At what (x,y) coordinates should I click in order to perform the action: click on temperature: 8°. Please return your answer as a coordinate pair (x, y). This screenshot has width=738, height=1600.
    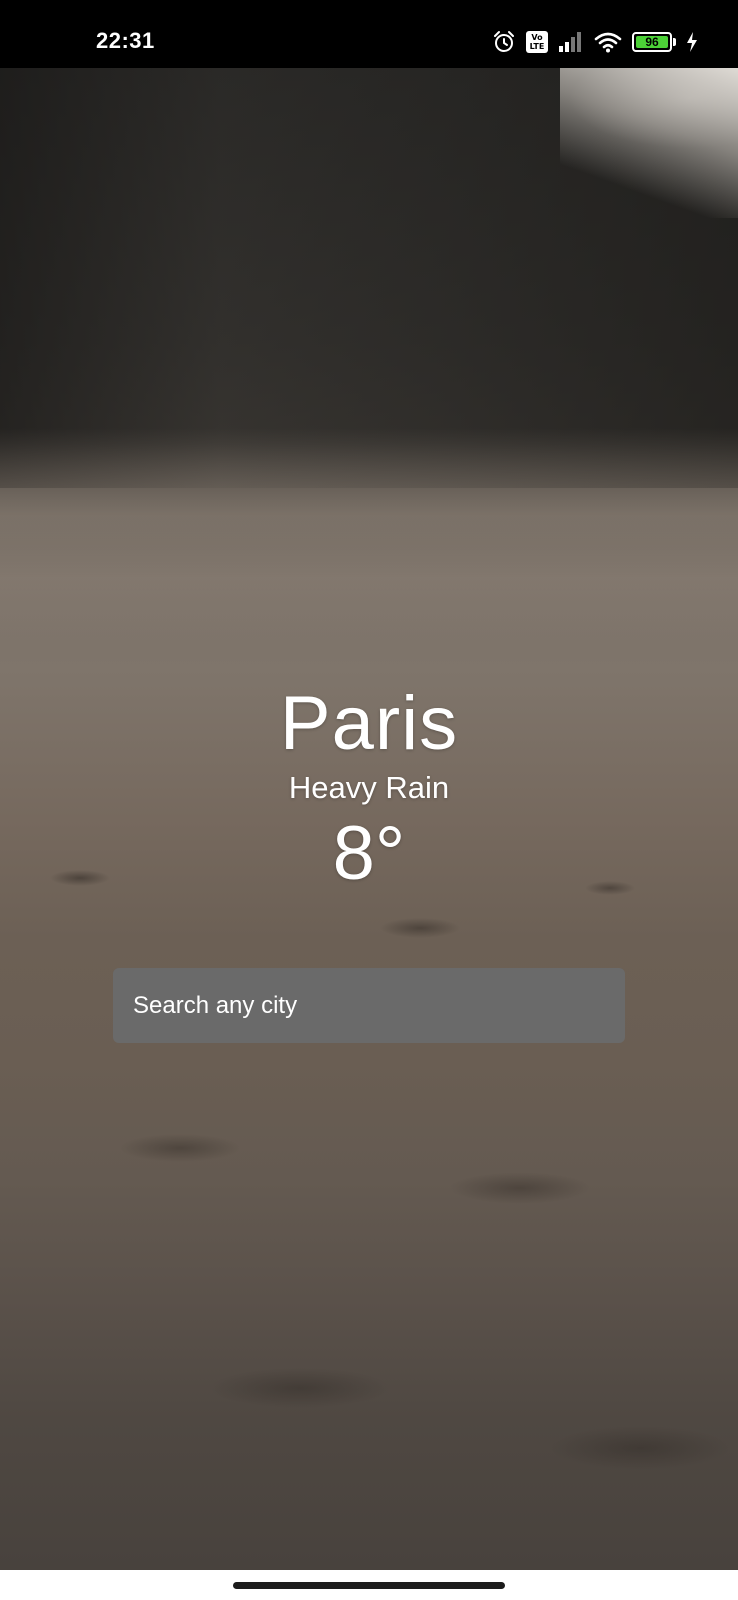
    Looking at the image, I should click on (369, 853).